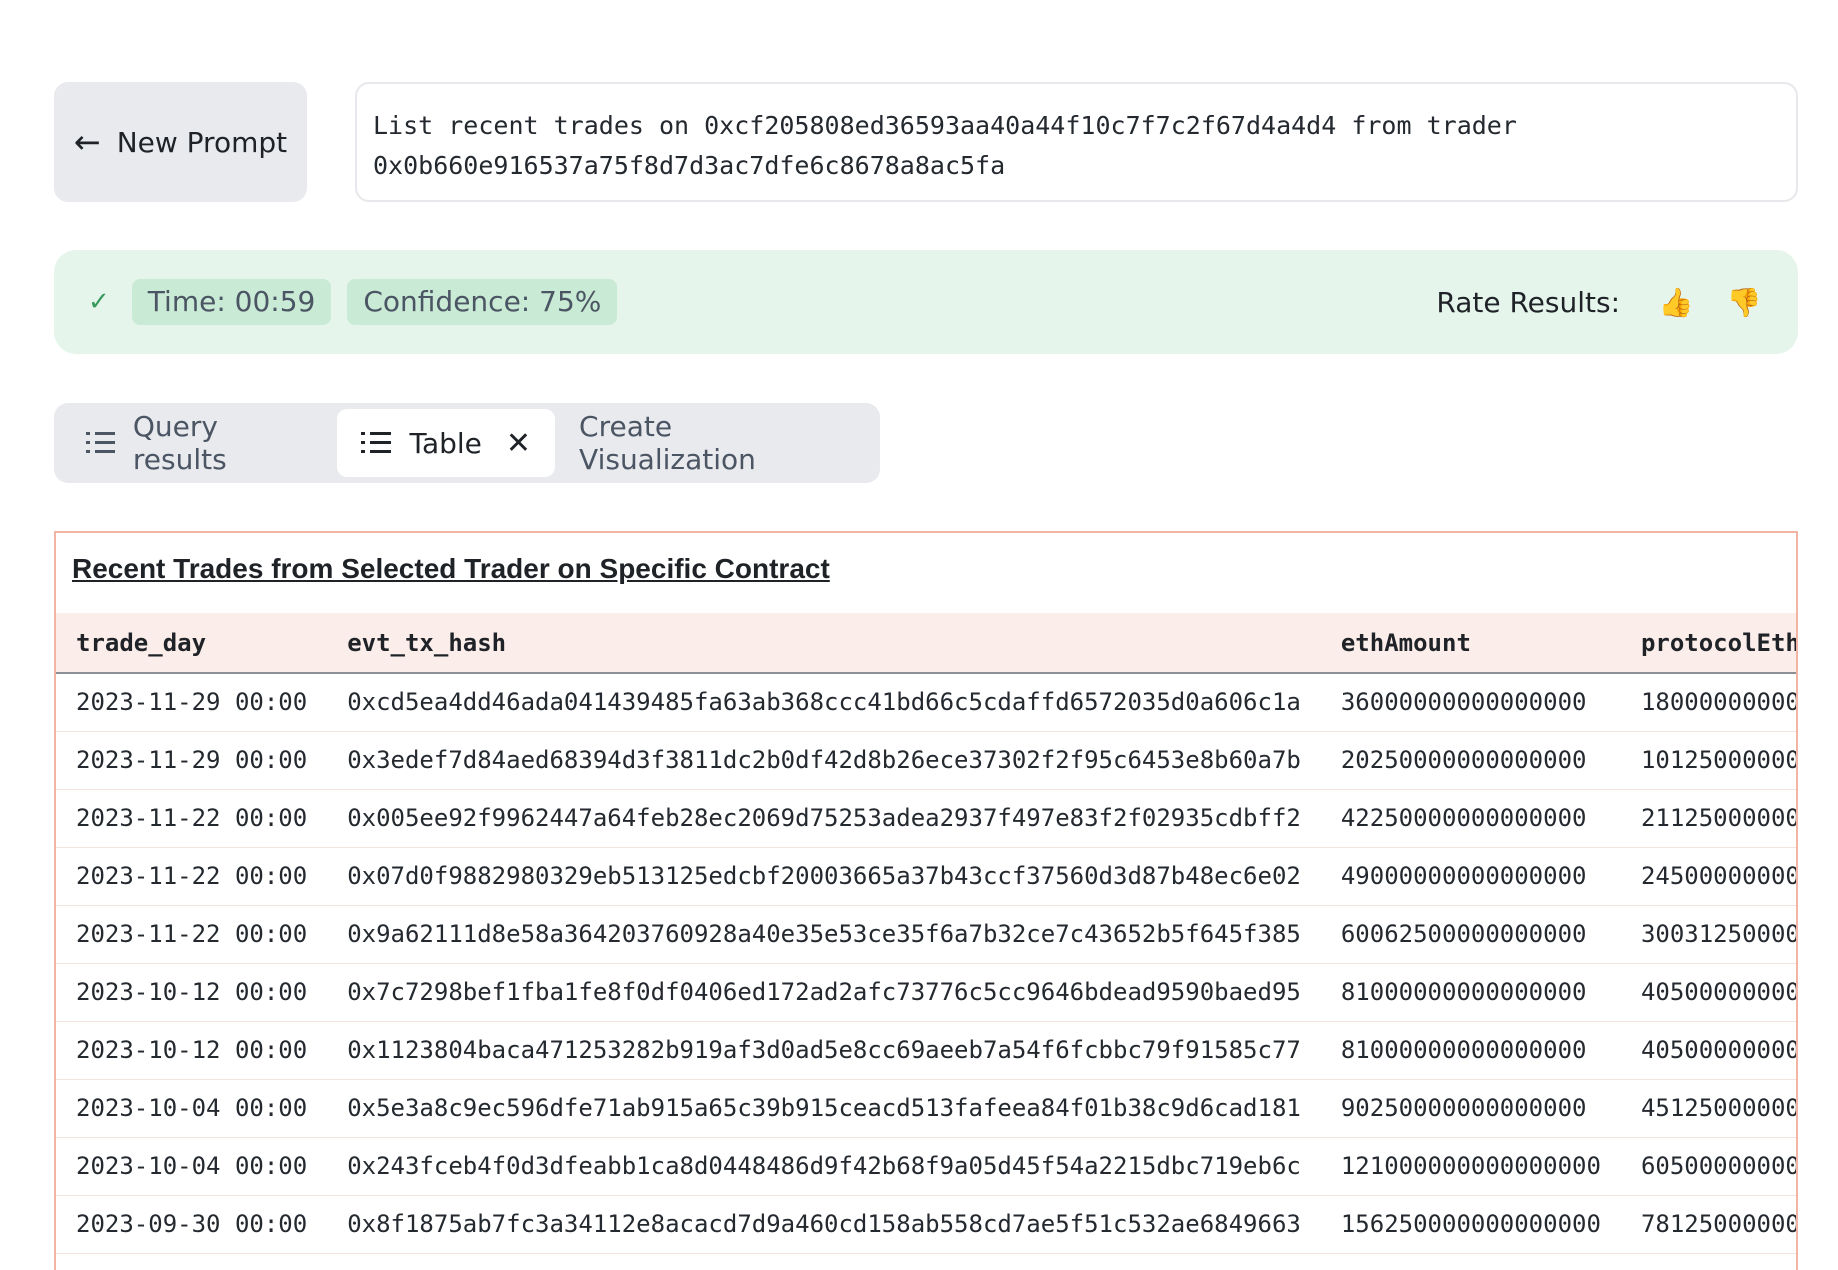 The image size is (1838, 1270). What do you see at coordinates (99, 302) in the screenshot?
I see `check-icon: ✓` at bounding box center [99, 302].